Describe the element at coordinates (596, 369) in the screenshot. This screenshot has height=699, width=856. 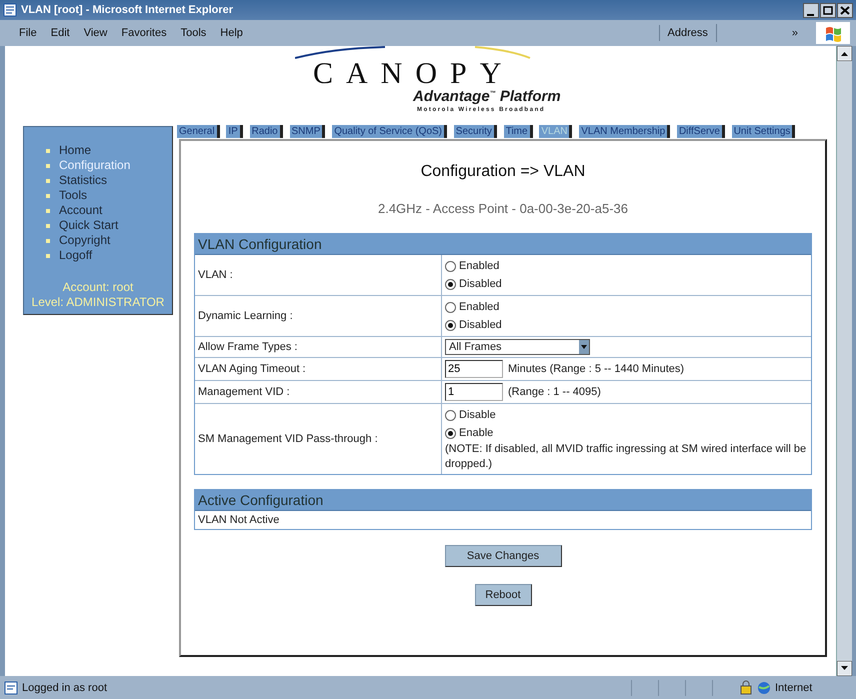
I see `range-hint: Minutes (Range : 5 -- 1440 Minutes)` at that location.